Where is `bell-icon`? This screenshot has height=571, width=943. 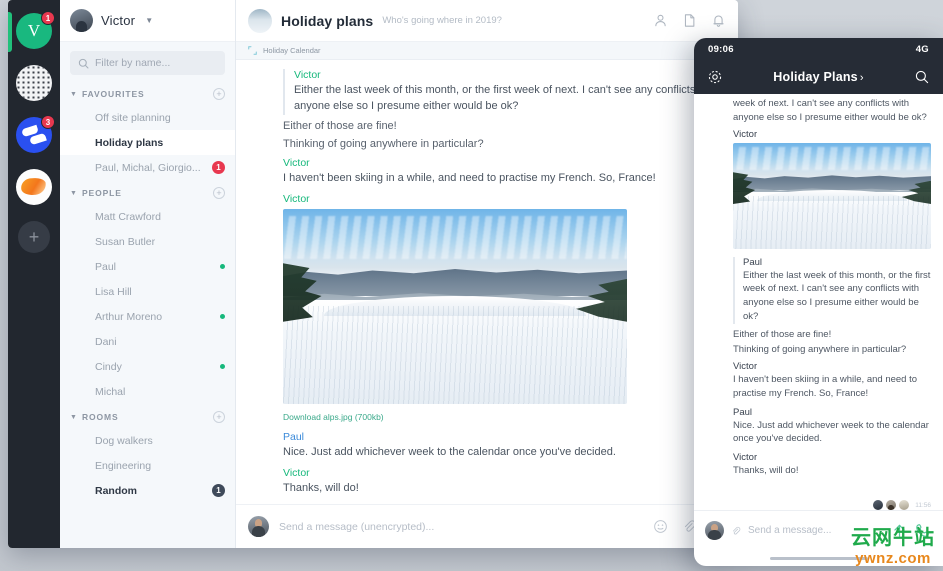 bell-icon is located at coordinates (718, 20).